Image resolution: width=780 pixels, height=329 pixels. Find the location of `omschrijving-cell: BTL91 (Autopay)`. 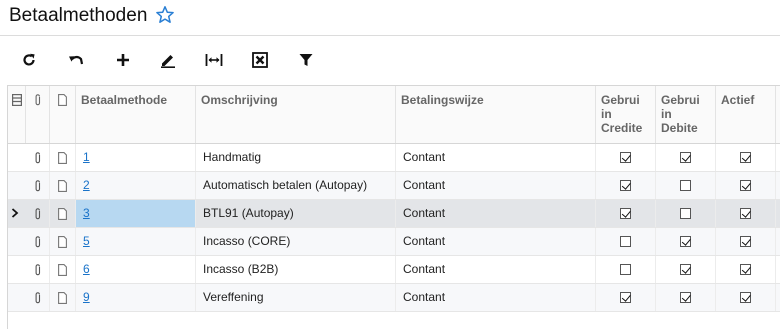

omschrijving-cell: BTL91 (Autopay) is located at coordinates (296, 213).